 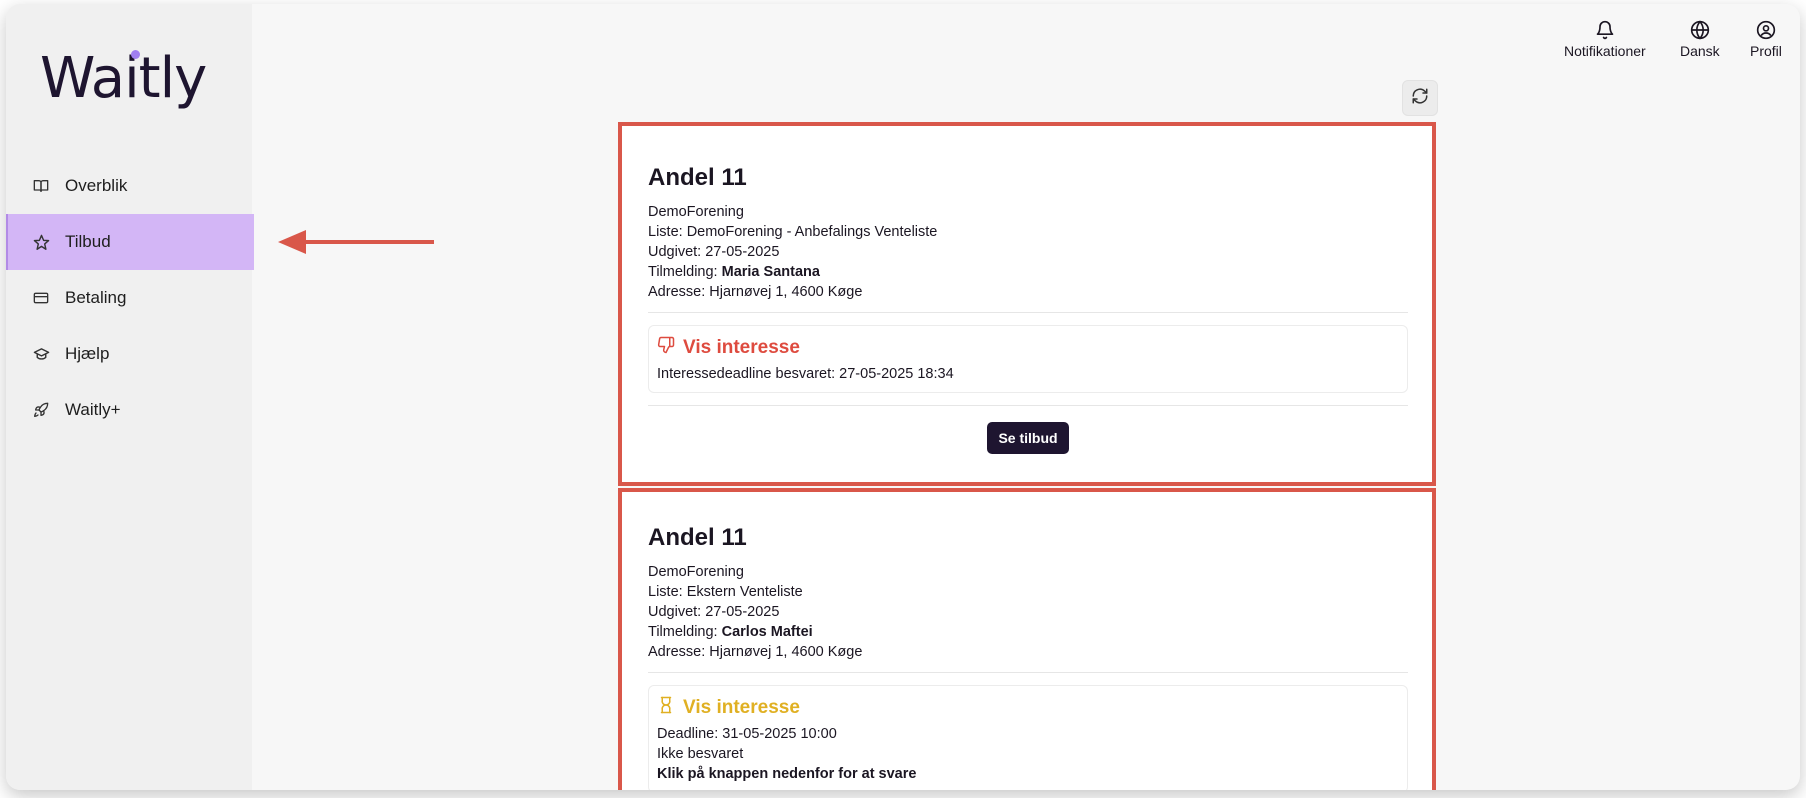 I want to click on language-label: Dansk, so click(x=1700, y=51).